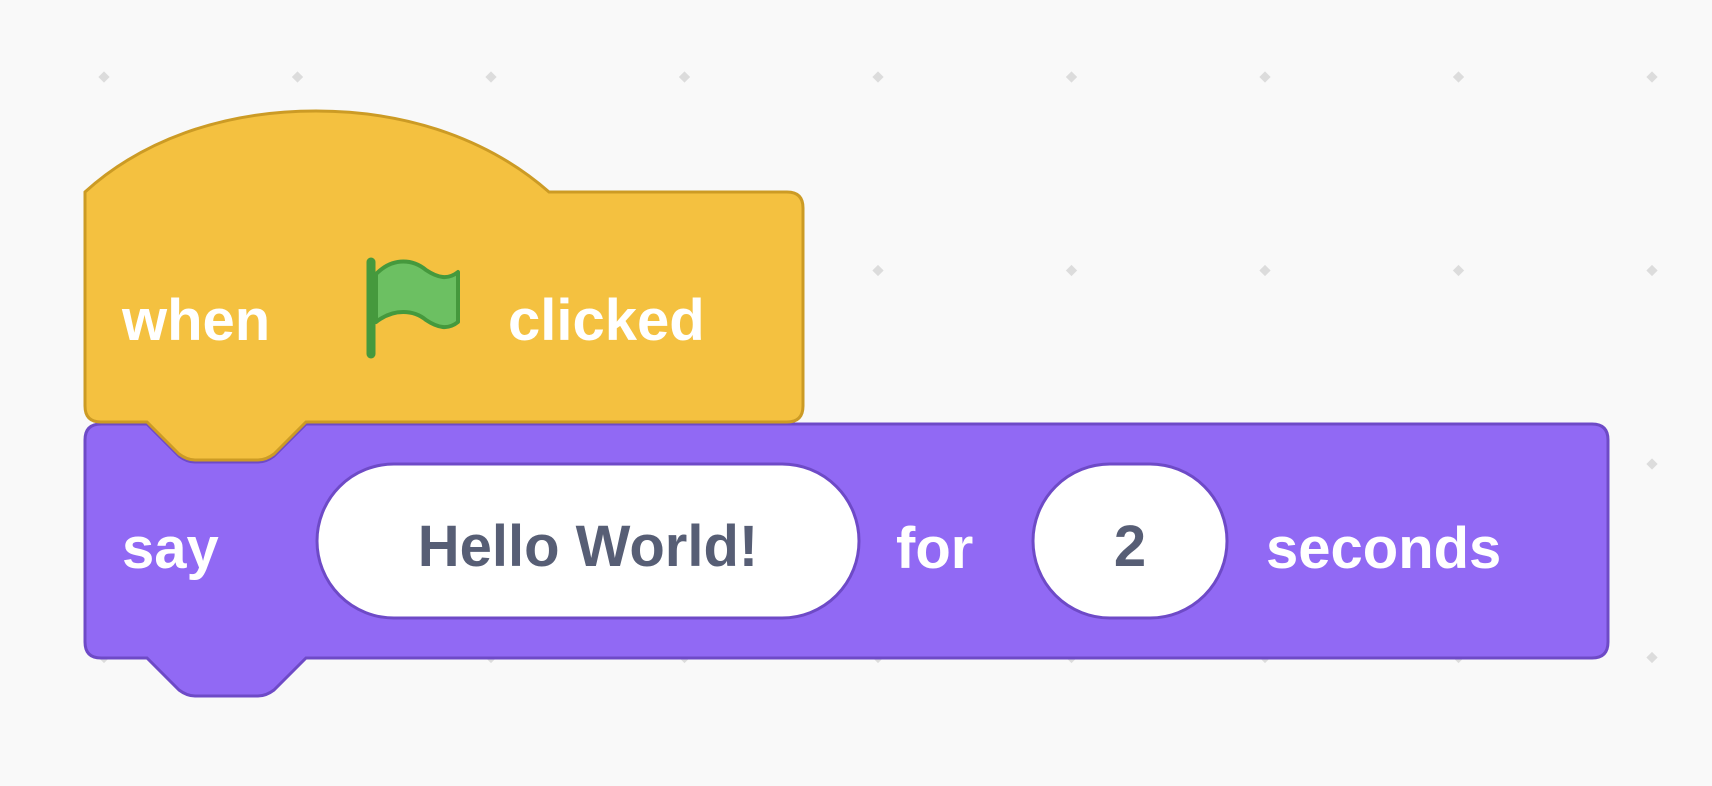  I want to click on duration-input-value: 2, so click(1130, 546).